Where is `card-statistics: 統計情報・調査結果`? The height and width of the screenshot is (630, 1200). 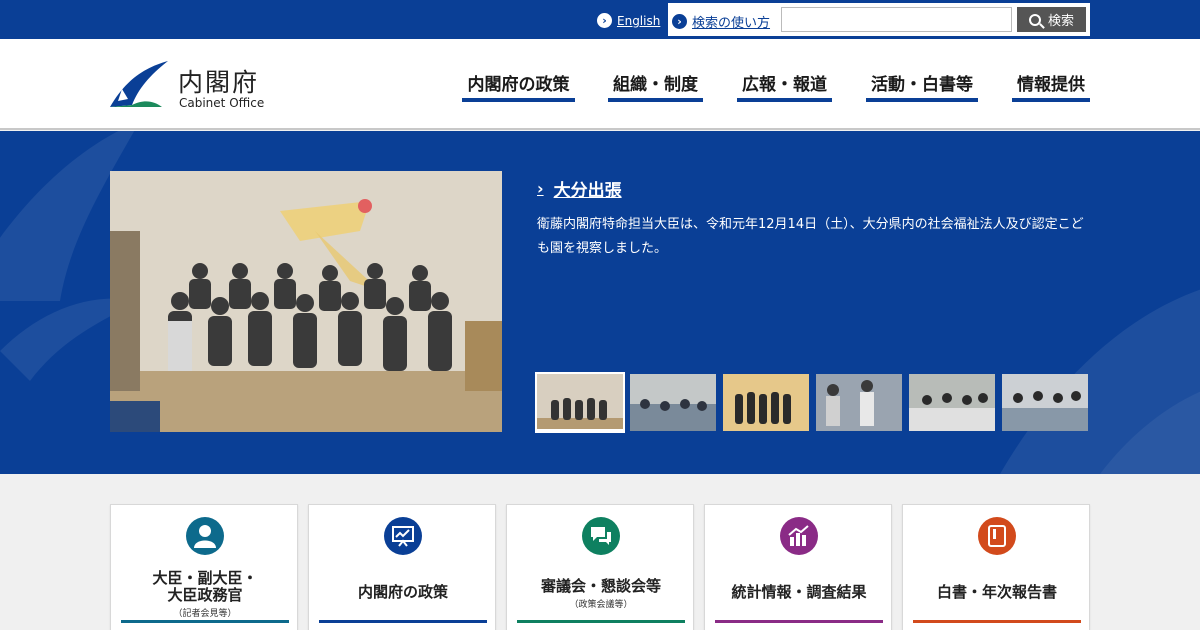 card-statistics: 統計情報・調査結果 is located at coordinates (798, 567).